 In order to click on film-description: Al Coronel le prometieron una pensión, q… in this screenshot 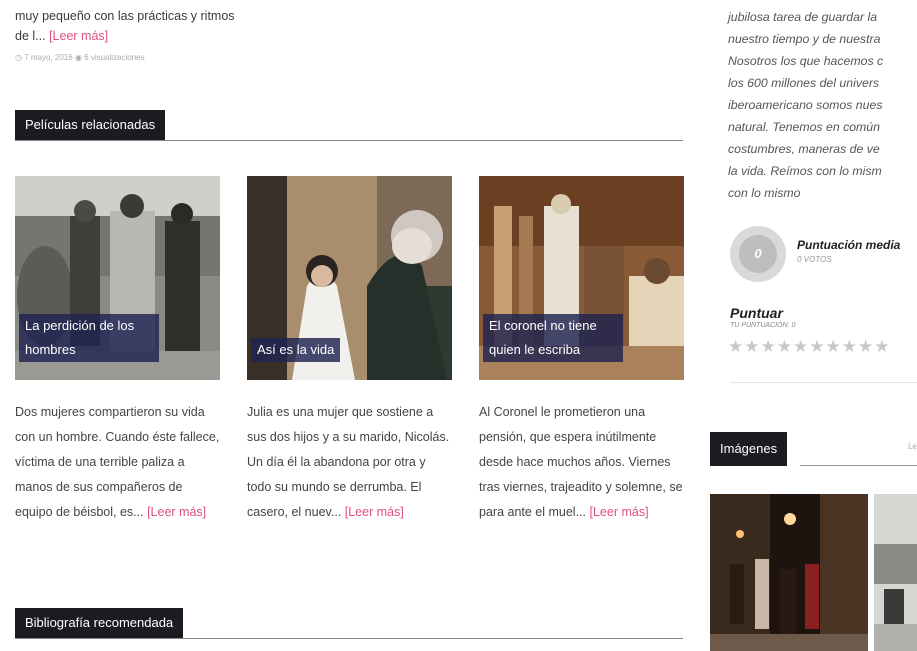, I will do `click(581, 462)`.